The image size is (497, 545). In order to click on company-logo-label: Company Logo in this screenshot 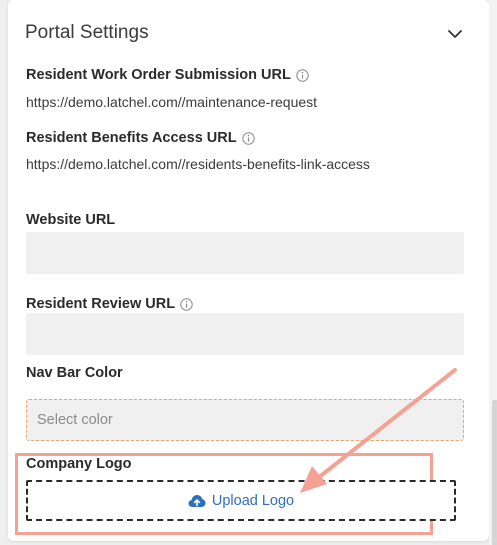, I will do `click(79, 464)`.